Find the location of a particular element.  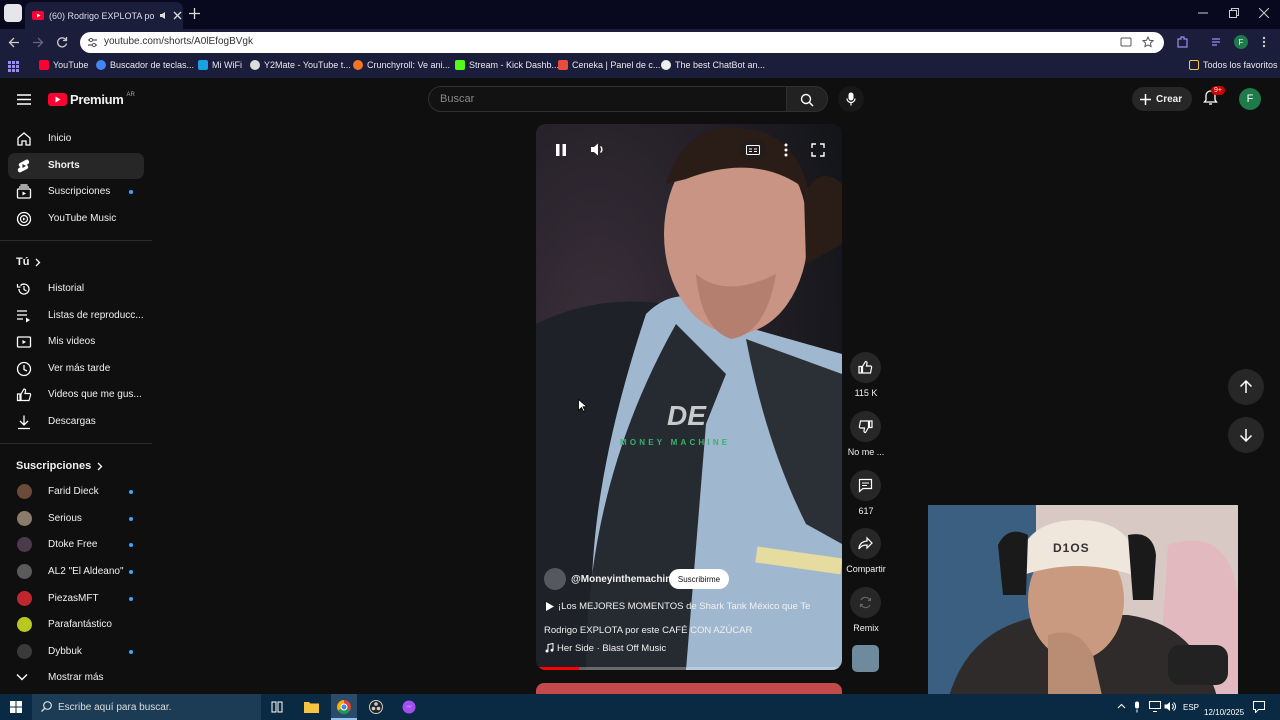

comments-button is located at coordinates (865, 485).